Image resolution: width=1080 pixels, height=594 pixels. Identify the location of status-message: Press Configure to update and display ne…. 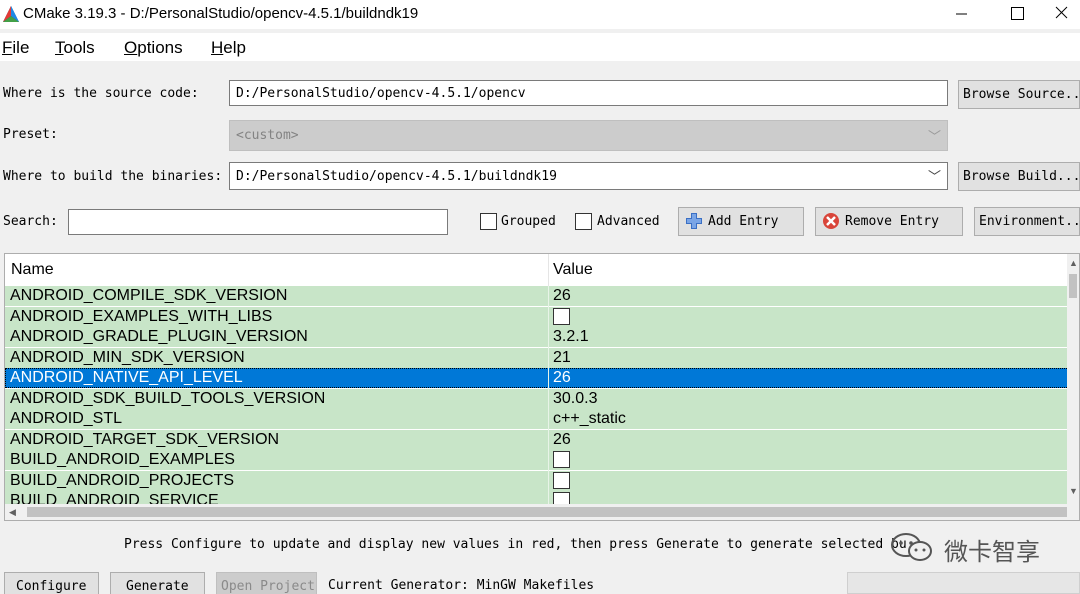
(515, 544).